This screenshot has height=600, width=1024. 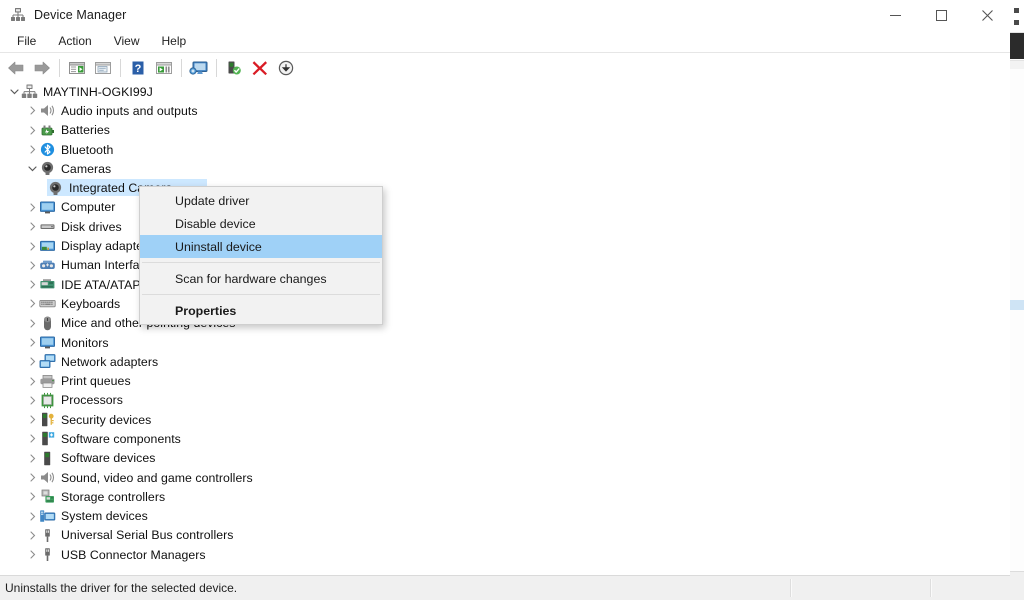 What do you see at coordinates (106, 419) in the screenshot?
I see `tree-item-label: Security devices` at bounding box center [106, 419].